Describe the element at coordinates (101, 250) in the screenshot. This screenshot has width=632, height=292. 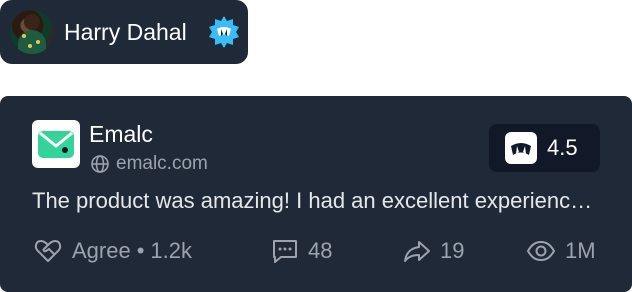
I see `agree-label: Agree` at that location.